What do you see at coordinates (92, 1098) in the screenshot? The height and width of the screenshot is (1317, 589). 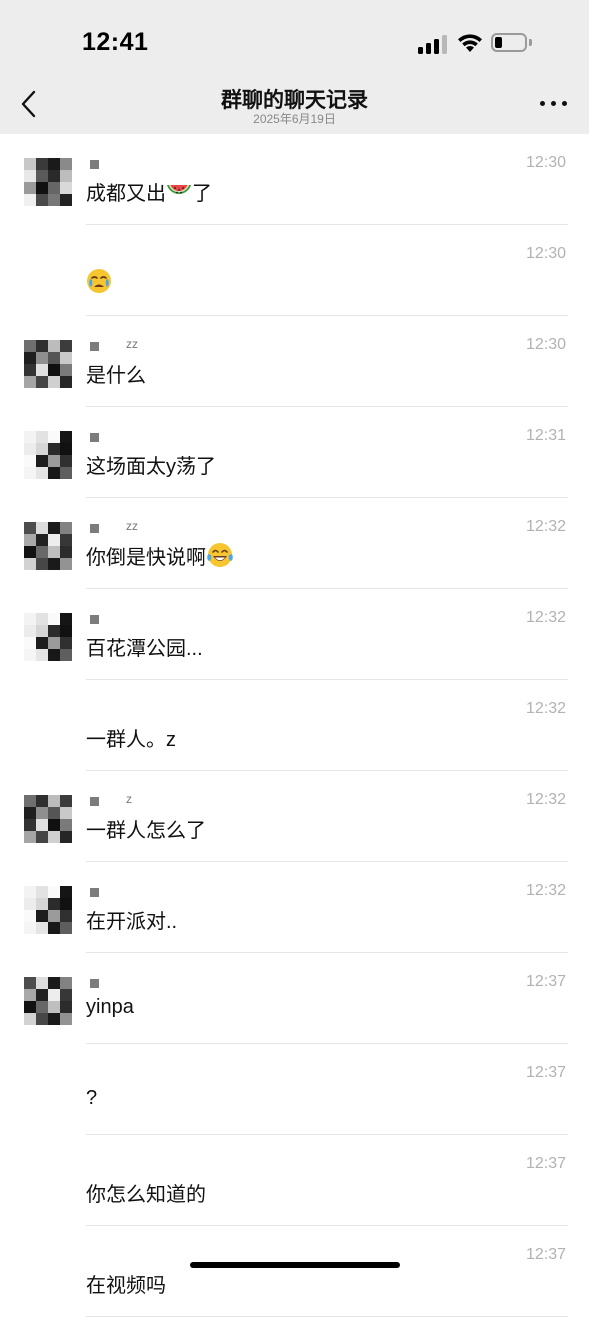 I see `message-text: ?` at bounding box center [92, 1098].